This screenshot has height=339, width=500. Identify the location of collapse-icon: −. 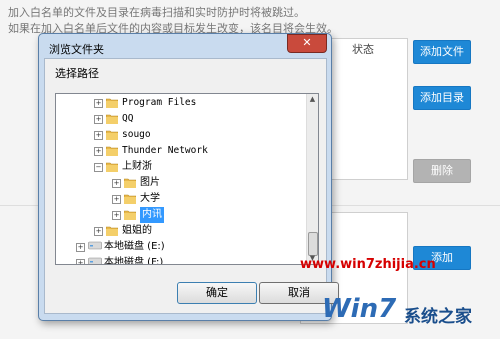
(98, 167).